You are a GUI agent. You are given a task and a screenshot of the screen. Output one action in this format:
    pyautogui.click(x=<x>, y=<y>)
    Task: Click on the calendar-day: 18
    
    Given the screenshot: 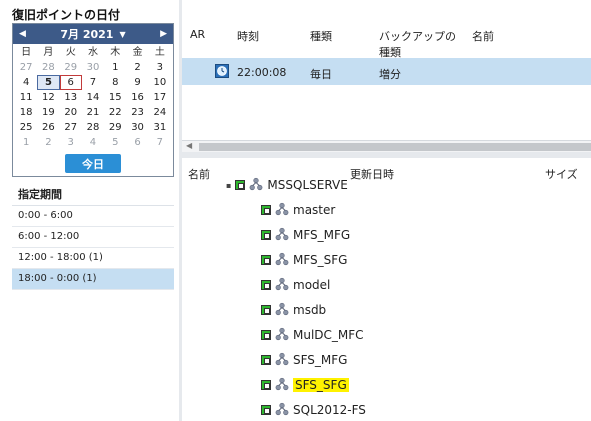 What is the action you would take?
    pyautogui.click(x=26, y=112)
    